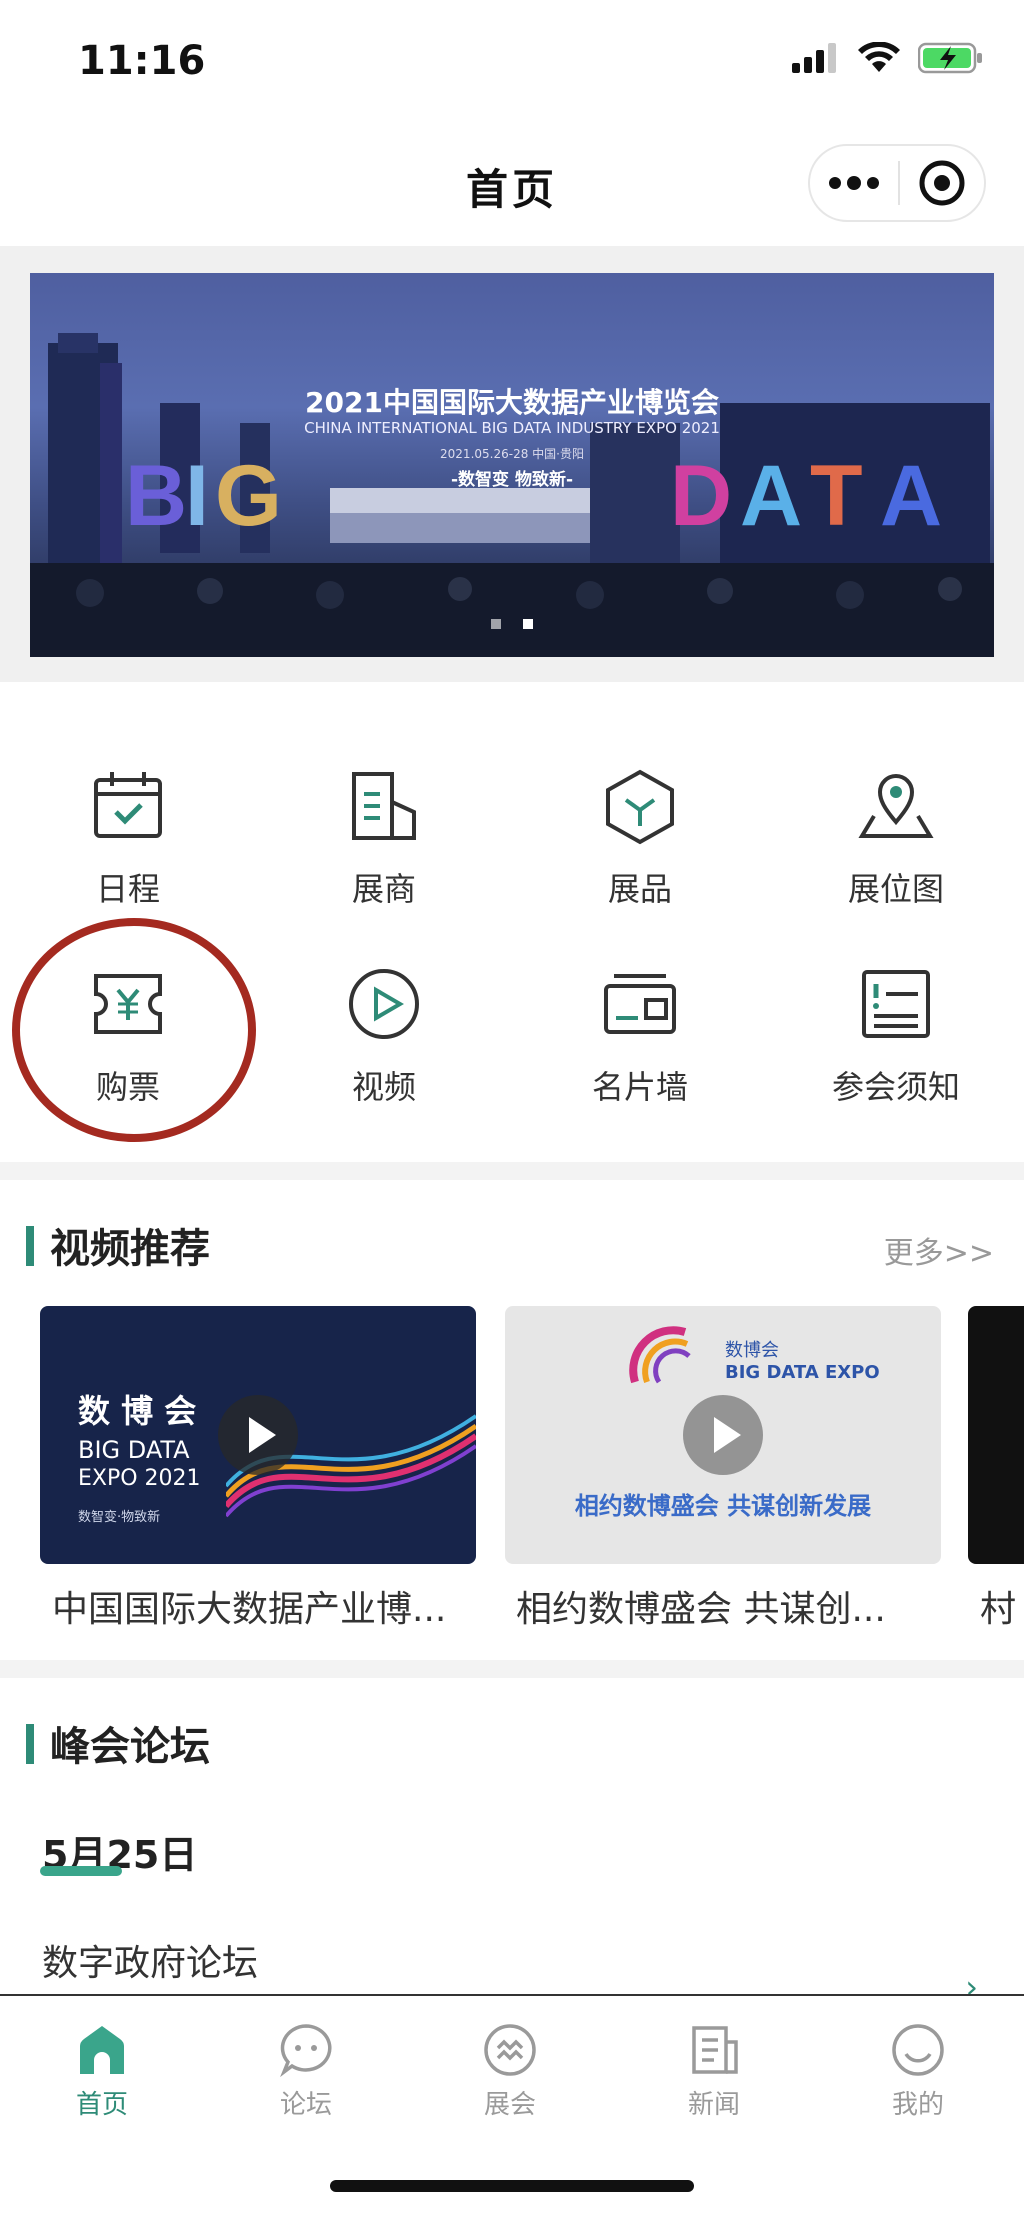 This screenshot has height=2218, width=1024. Describe the element at coordinates (384, 861) in the screenshot. I see `menu-item-exhibitors: 展商` at that location.